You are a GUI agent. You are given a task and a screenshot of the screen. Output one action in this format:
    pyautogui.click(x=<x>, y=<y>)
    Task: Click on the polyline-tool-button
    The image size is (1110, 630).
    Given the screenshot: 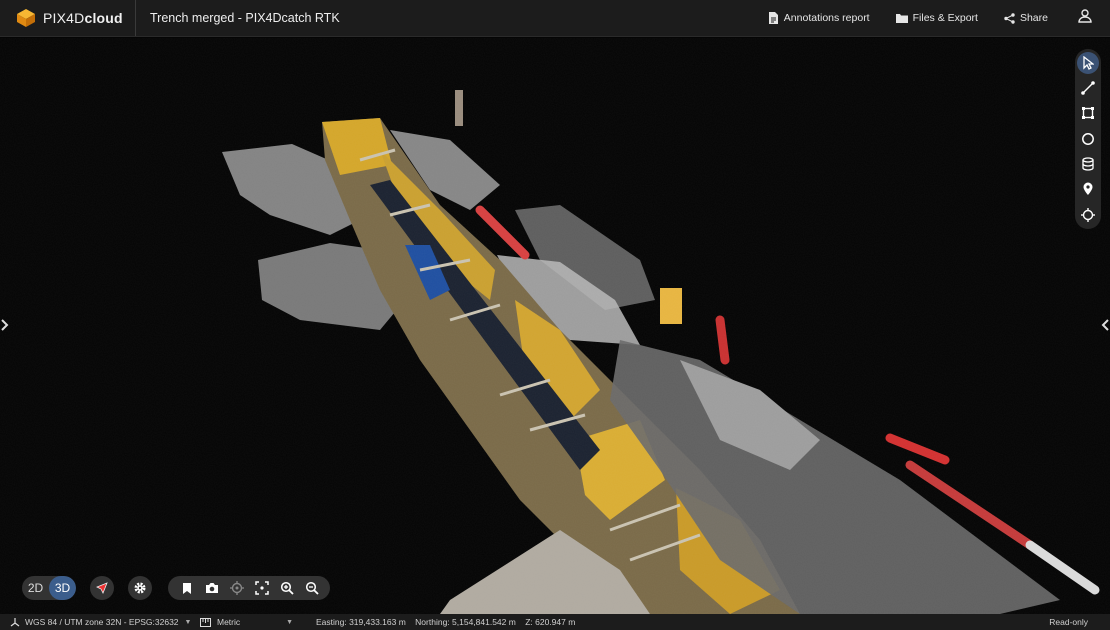 What is the action you would take?
    pyautogui.click(x=1088, y=88)
    